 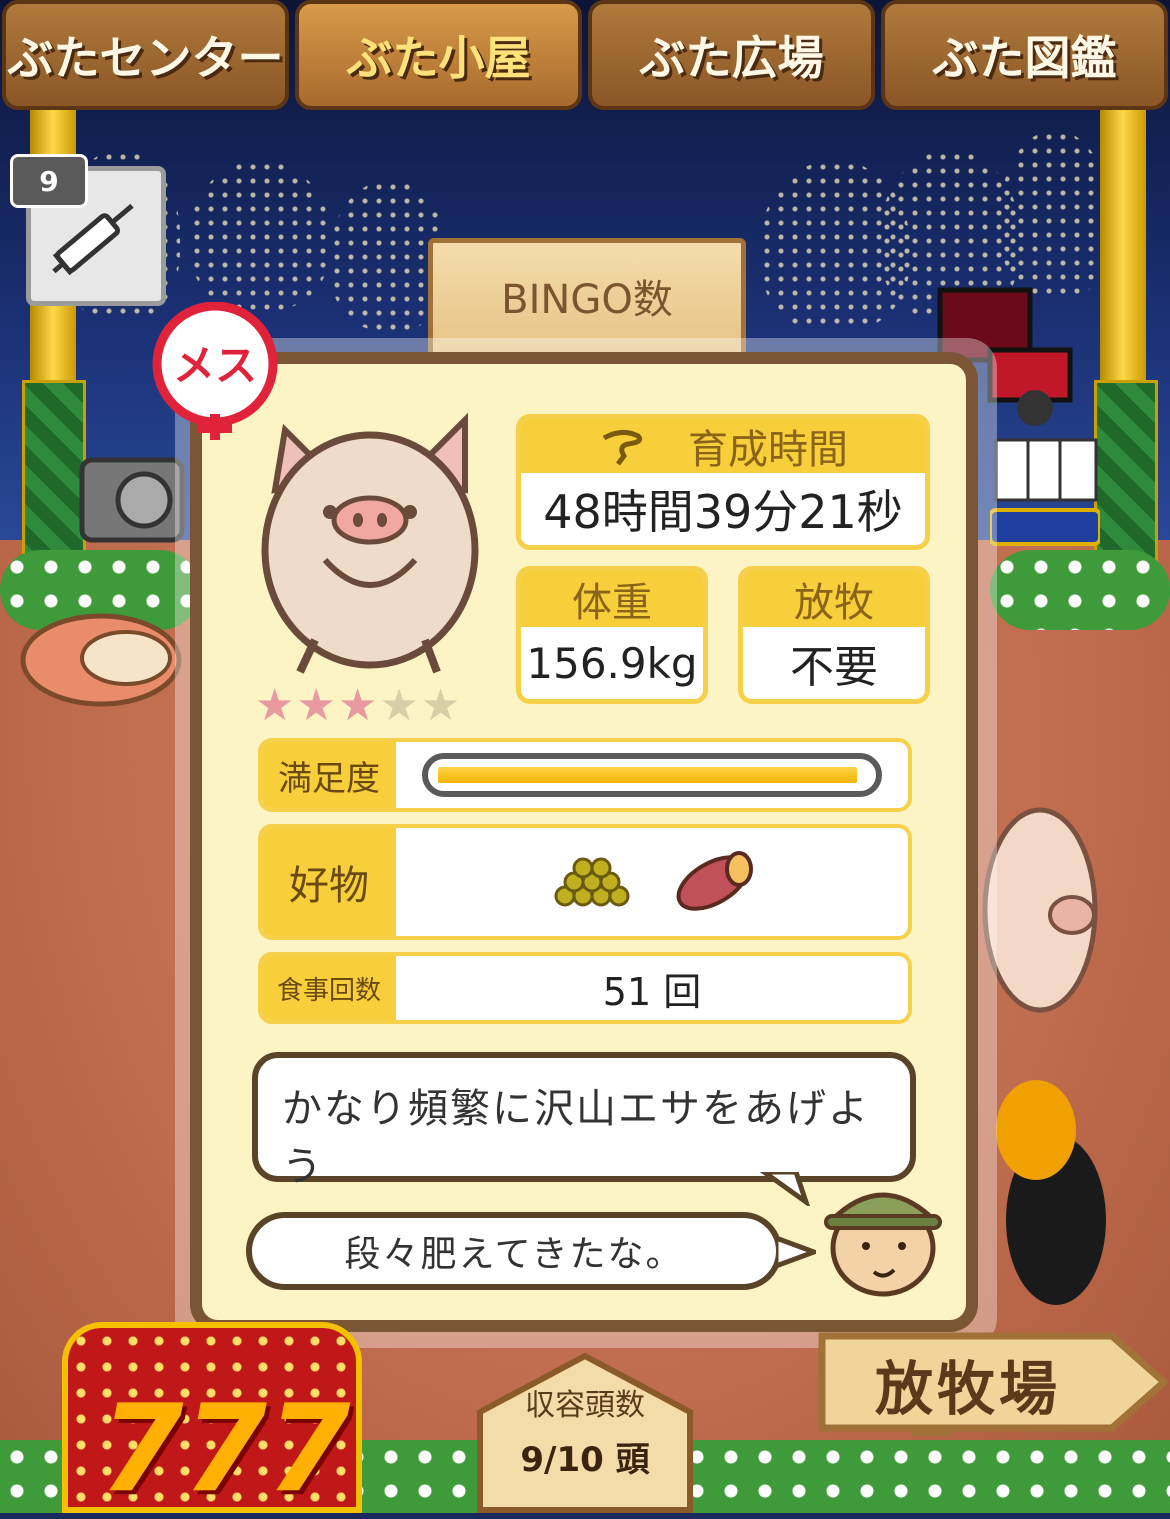 I want to click on pig-portrait-icon, so click(x=370, y=540).